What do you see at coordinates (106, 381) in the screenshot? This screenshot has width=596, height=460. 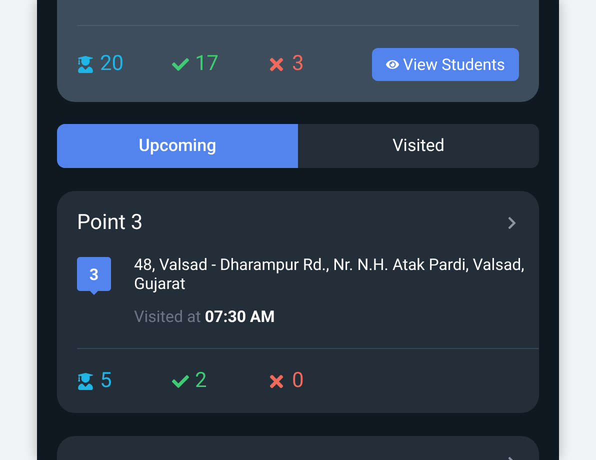 I see `stat-count: 5` at bounding box center [106, 381].